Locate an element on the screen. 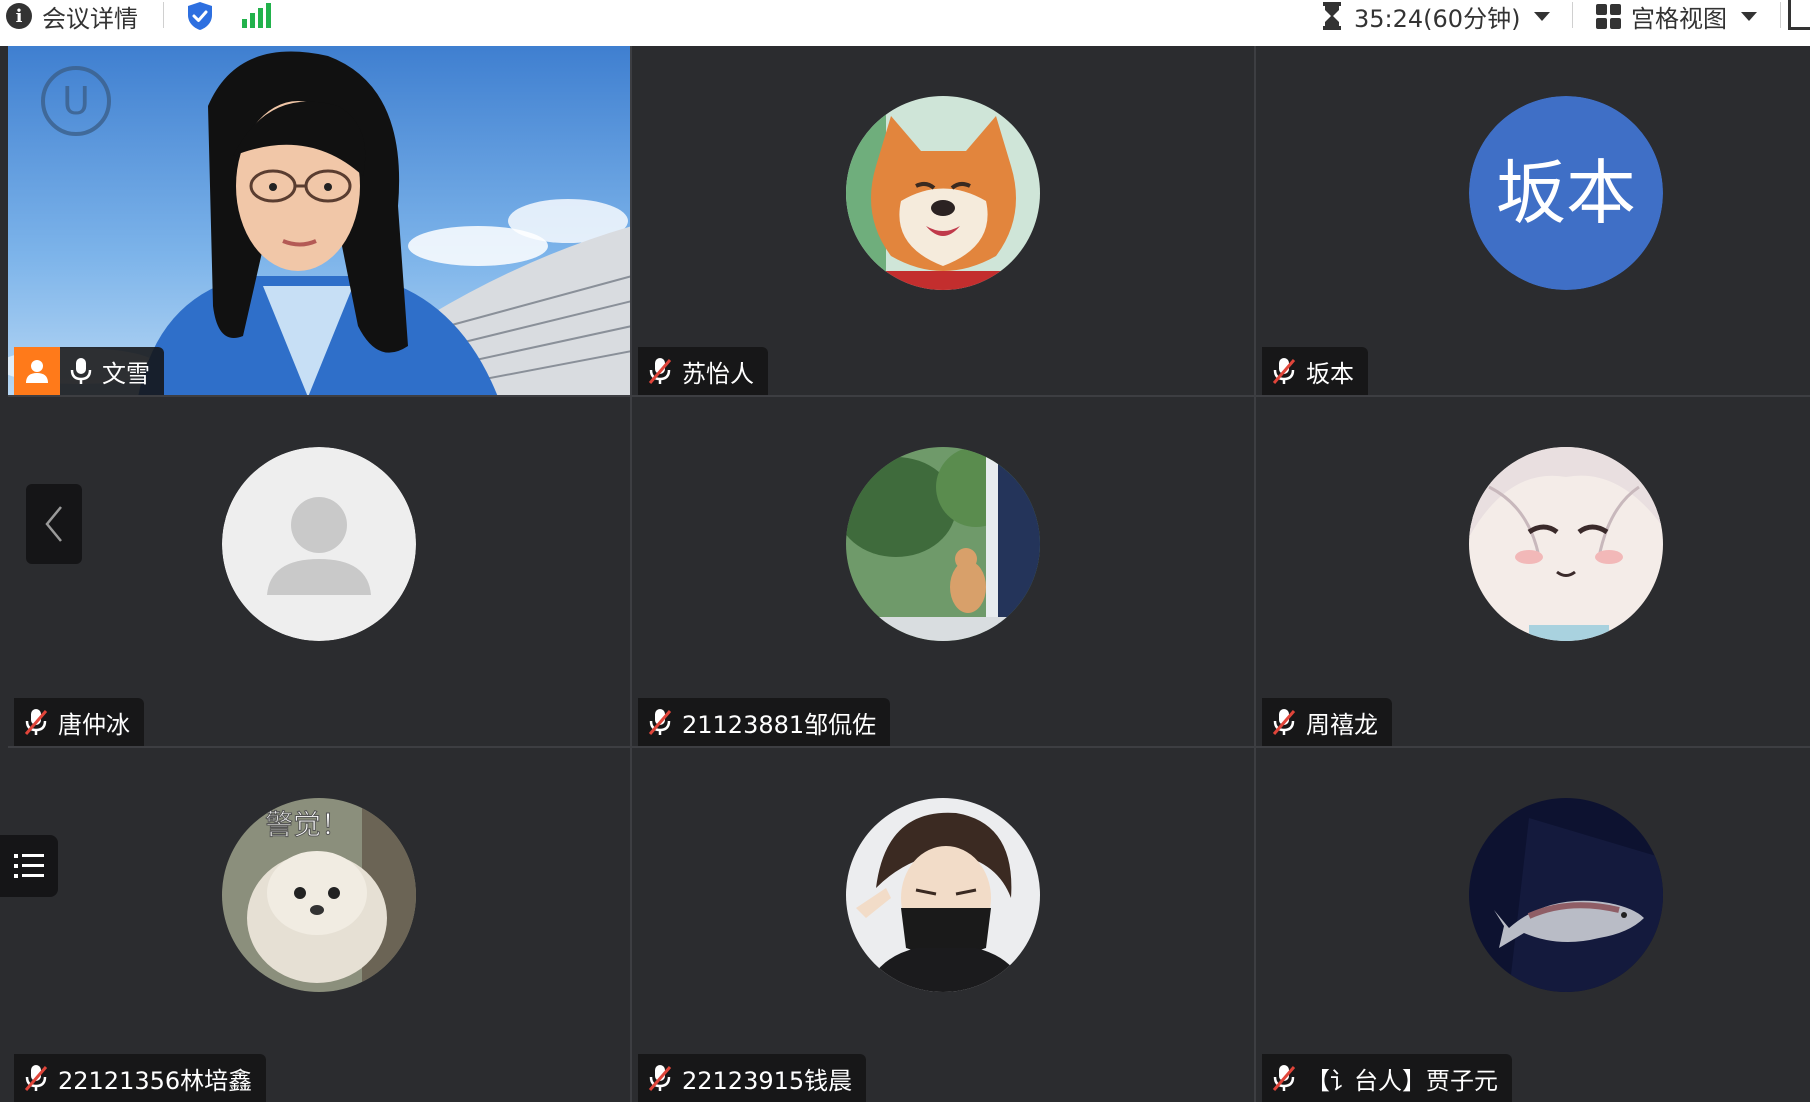 The image size is (1816, 1102). participant-tile: 【讠台人】贾子元 is located at coordinates (1533, 925).